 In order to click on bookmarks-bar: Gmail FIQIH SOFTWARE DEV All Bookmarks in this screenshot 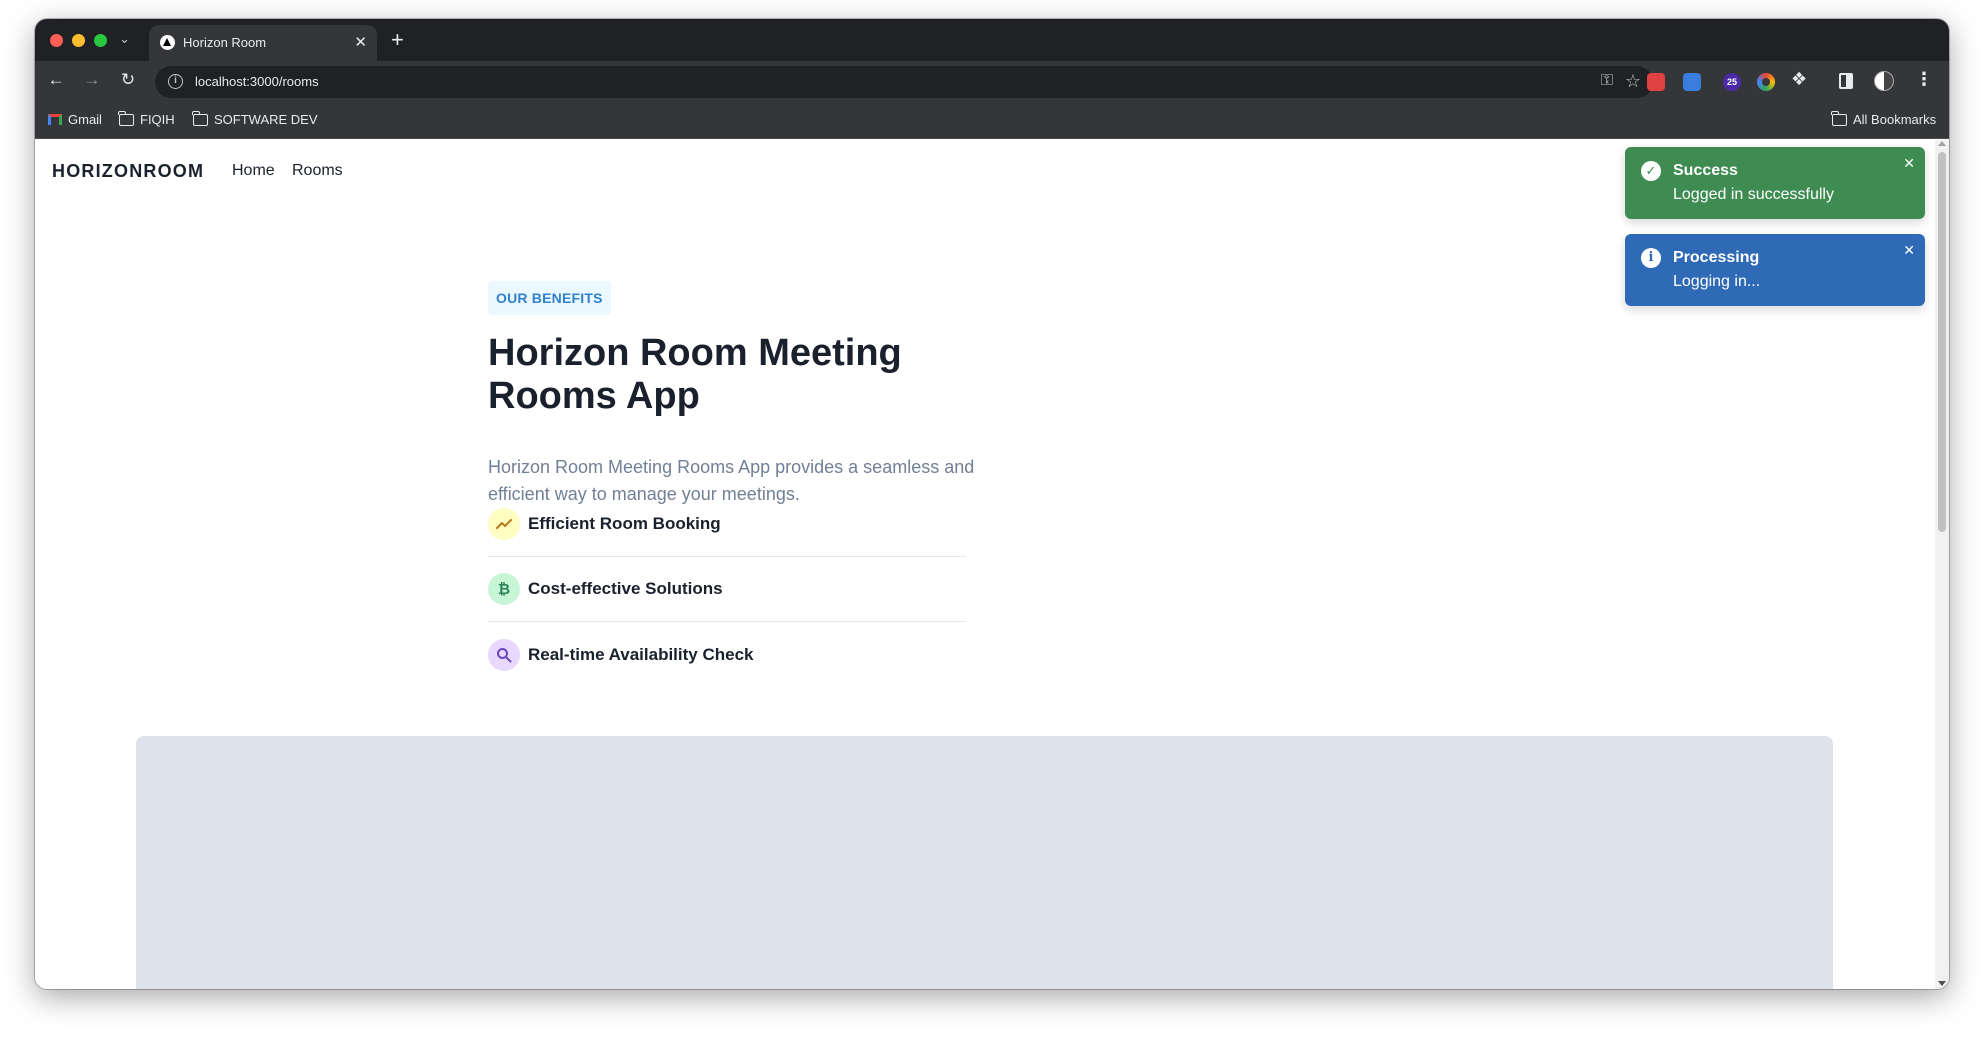, I will do `click(992, 121)`.